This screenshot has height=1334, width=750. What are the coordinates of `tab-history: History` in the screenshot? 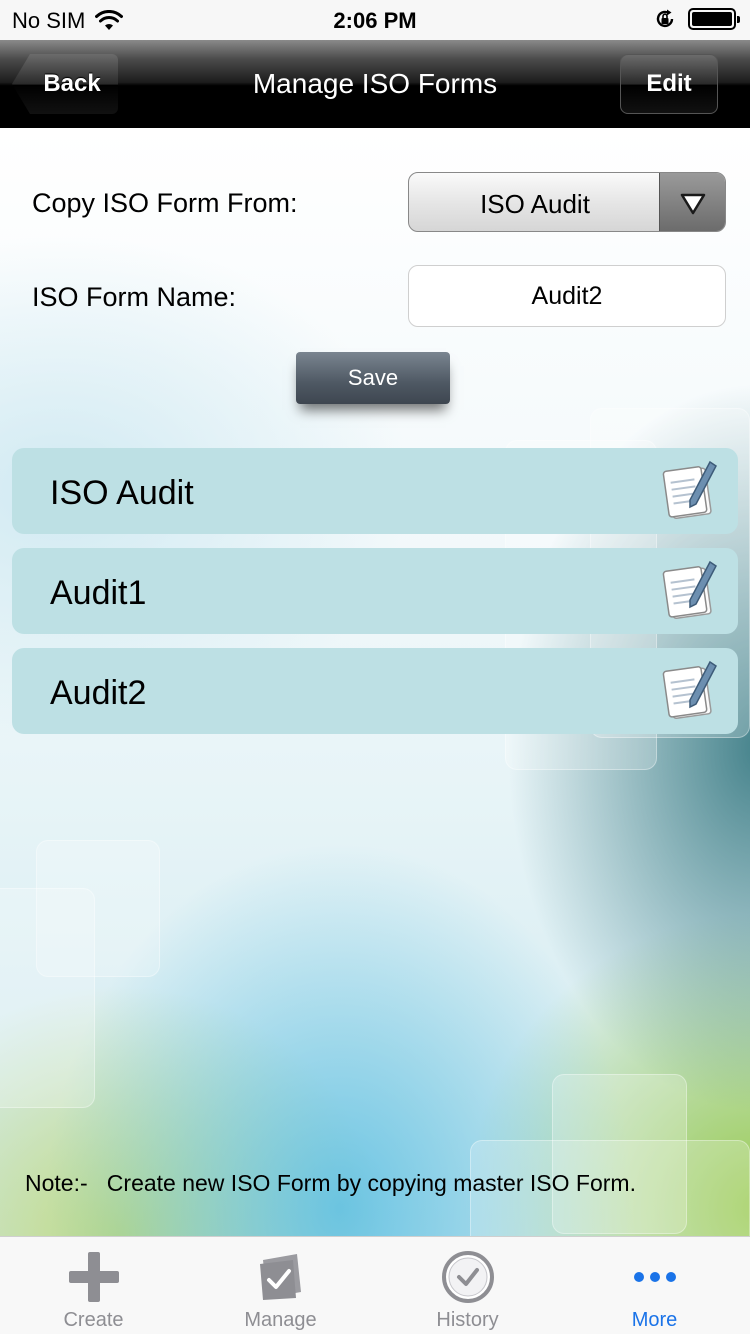 It's located at (467, 1285).